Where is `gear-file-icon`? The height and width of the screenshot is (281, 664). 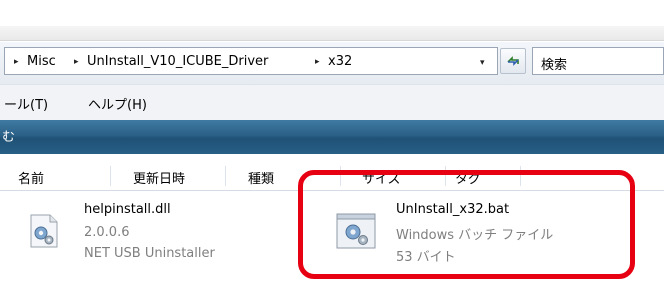 gear-file-icon is located at coordinates (44, 231).